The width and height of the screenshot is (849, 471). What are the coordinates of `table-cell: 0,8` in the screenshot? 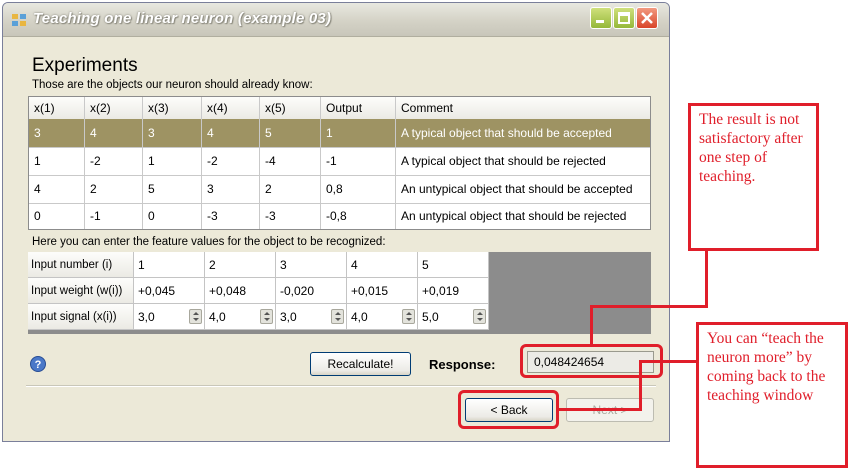 It's located at (358, 189).